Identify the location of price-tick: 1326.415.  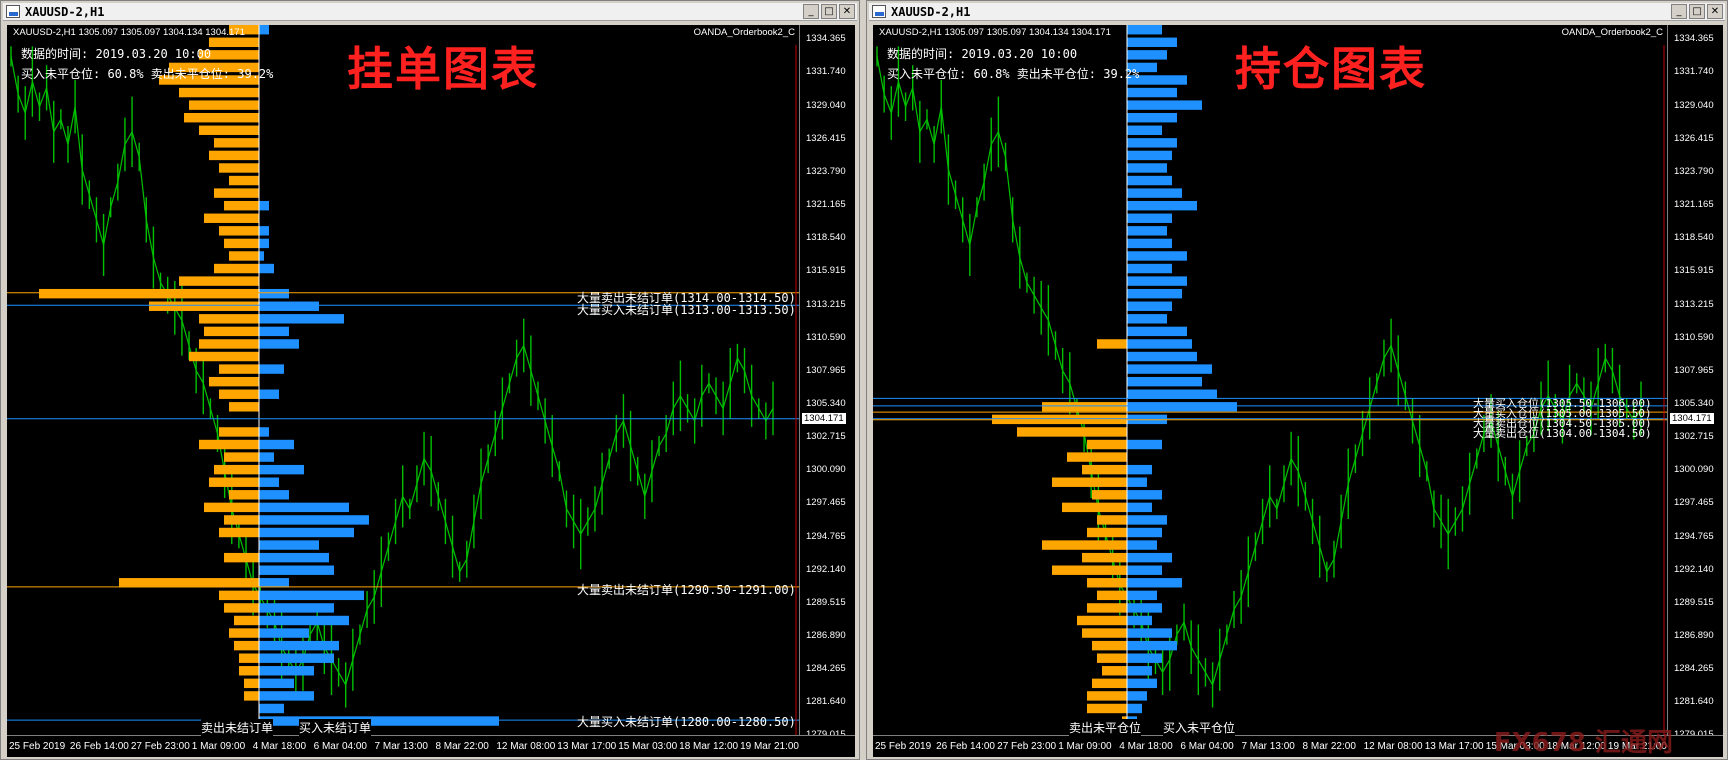
(1694, 139).